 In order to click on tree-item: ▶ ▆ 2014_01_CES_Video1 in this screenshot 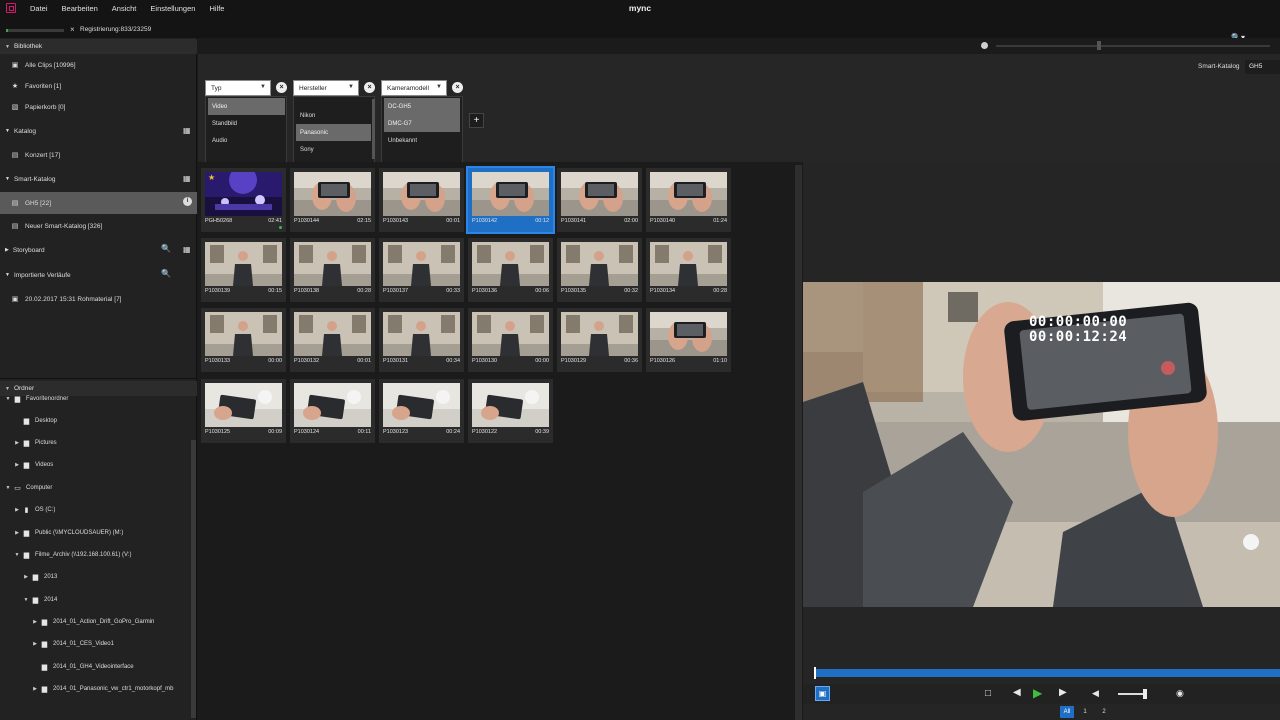, I will do `click(72, 644)`.